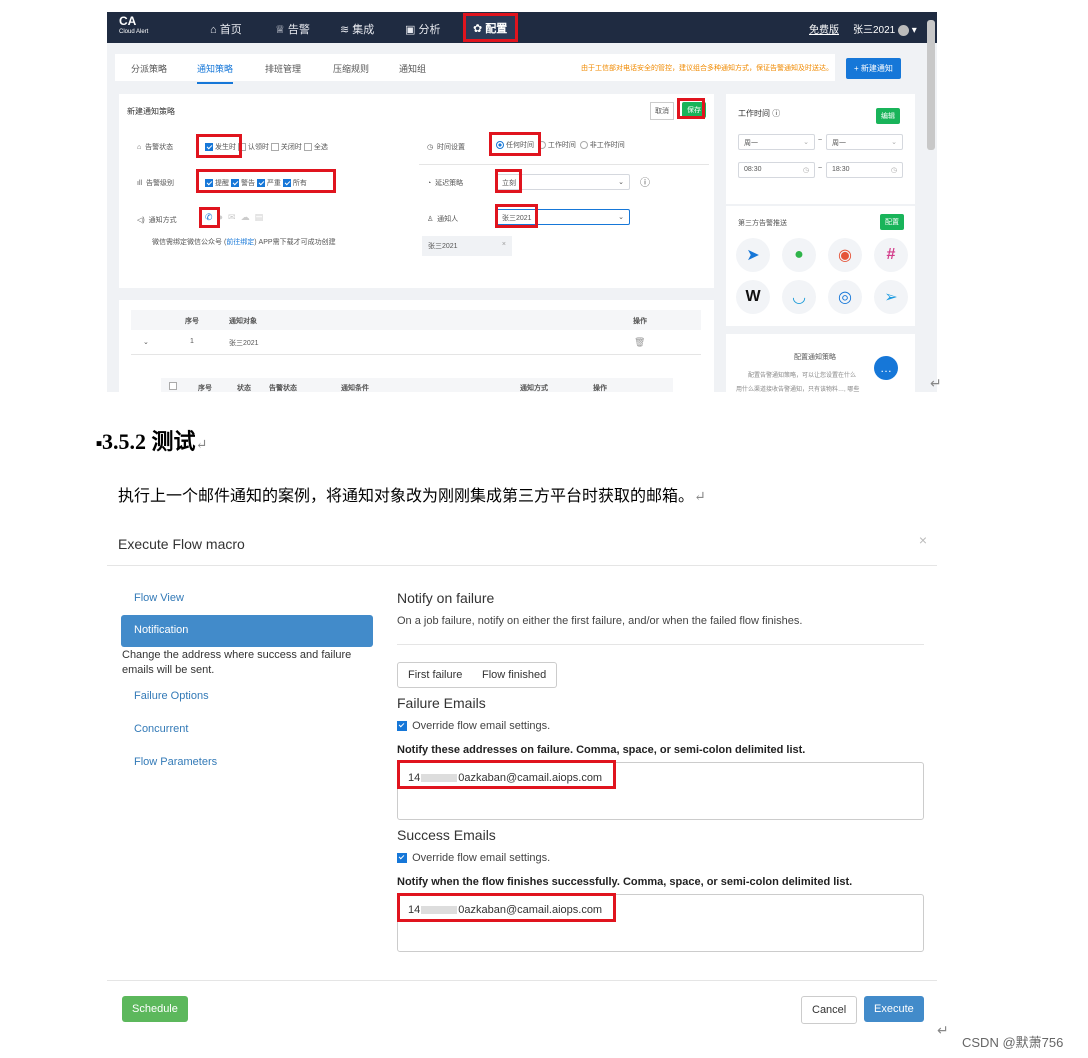  Describe the element at coordinates (240, 242) in the screenshot. I see `bind-link: 前往绑定` at that location.